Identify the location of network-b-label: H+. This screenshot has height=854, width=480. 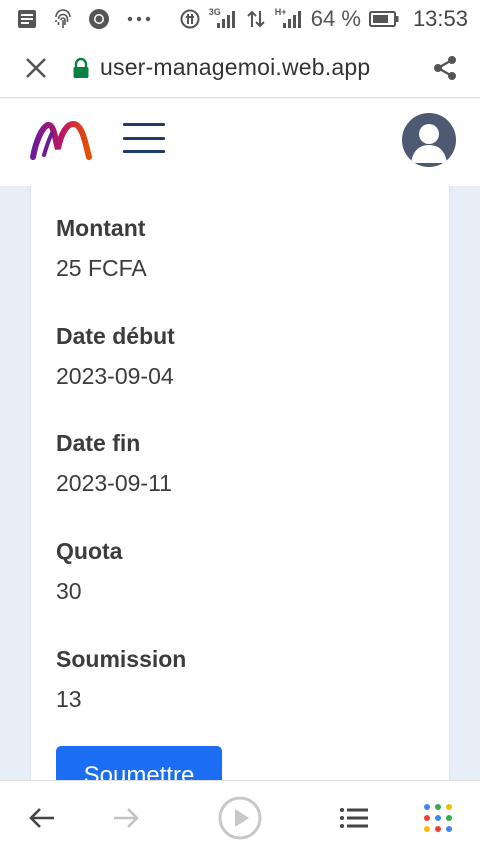
(280, 12).